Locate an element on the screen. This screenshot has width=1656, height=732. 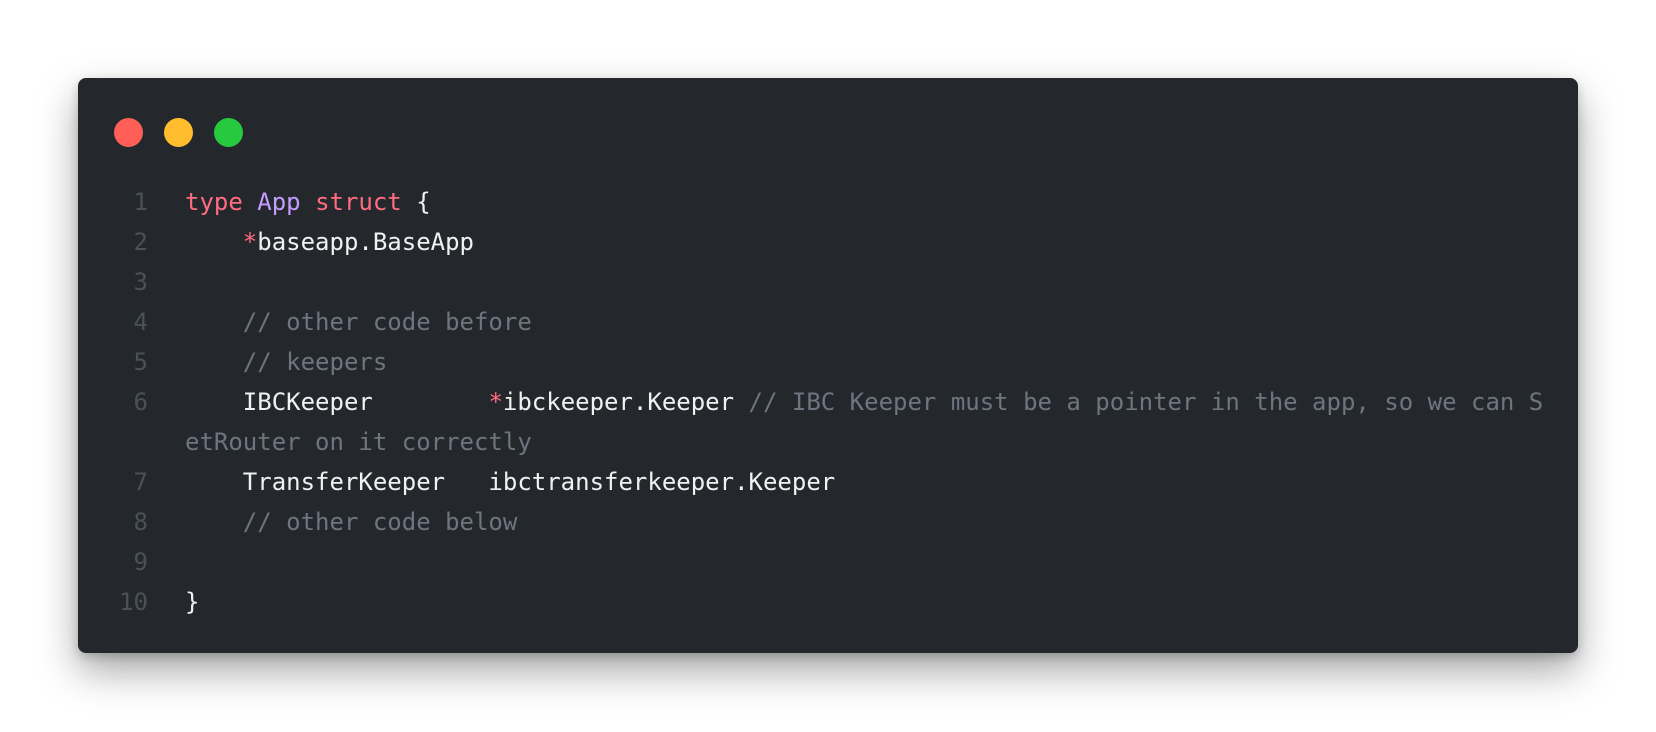
code-line: 4 // other code before is located at coordinates (828, 322).